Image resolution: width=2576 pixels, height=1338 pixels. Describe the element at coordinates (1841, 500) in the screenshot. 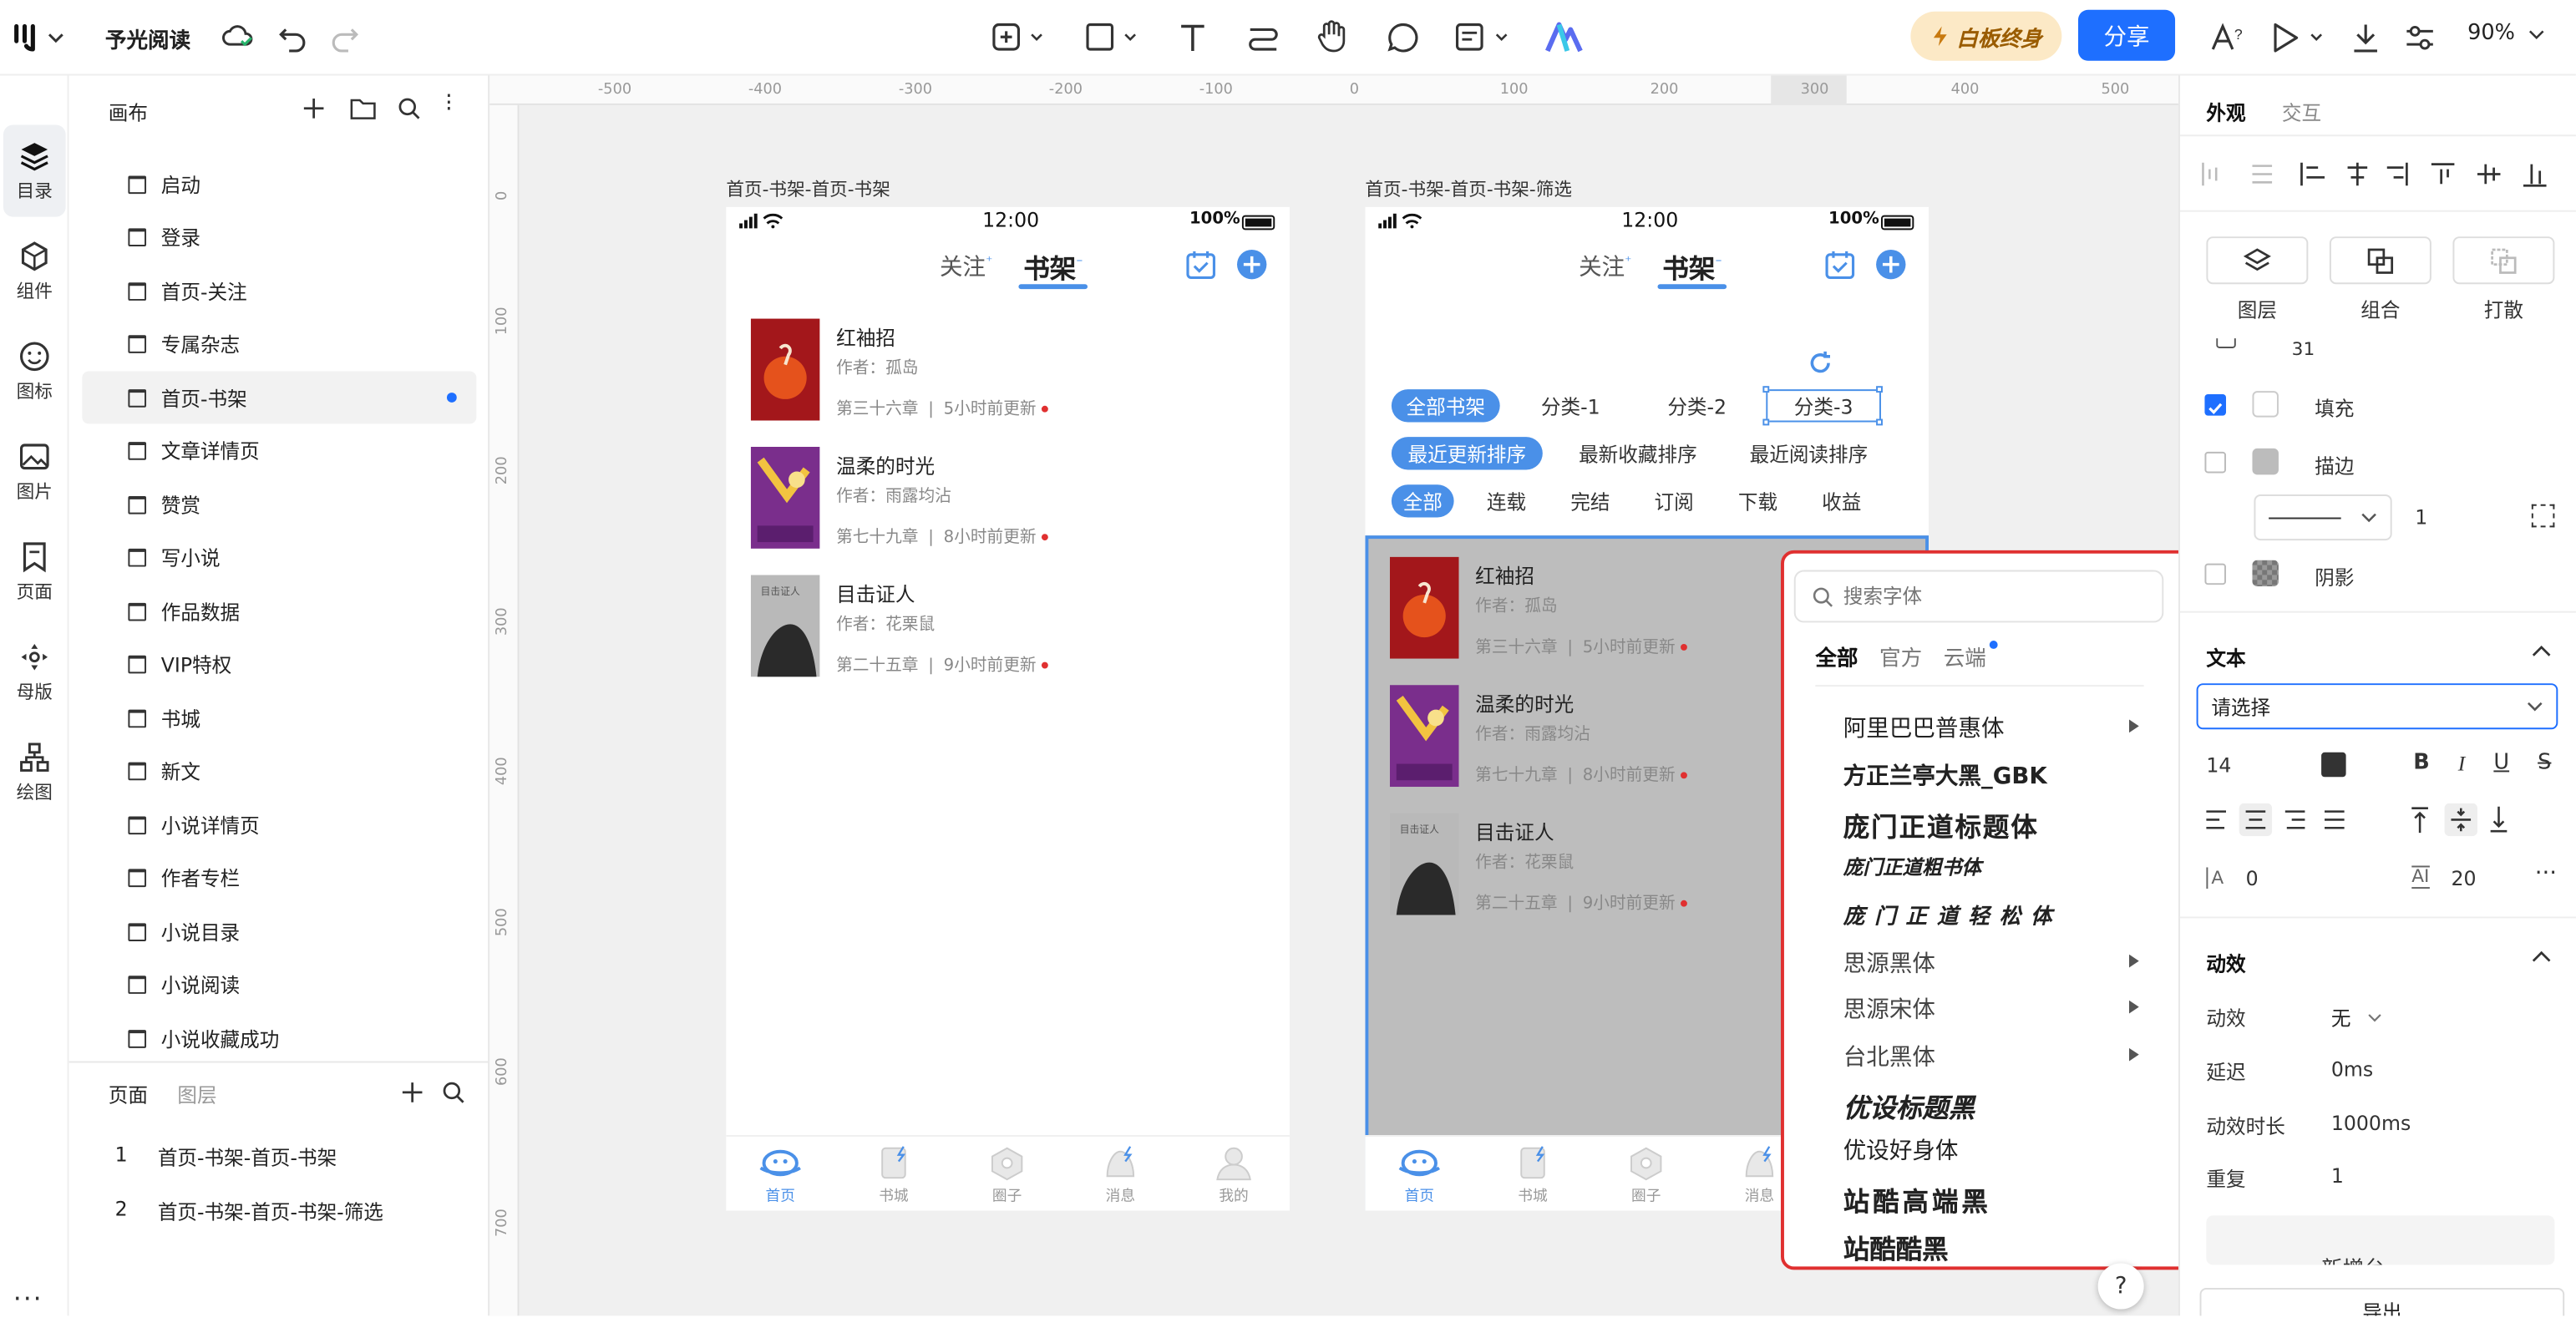

I see `status-chip: 收益` at that location.